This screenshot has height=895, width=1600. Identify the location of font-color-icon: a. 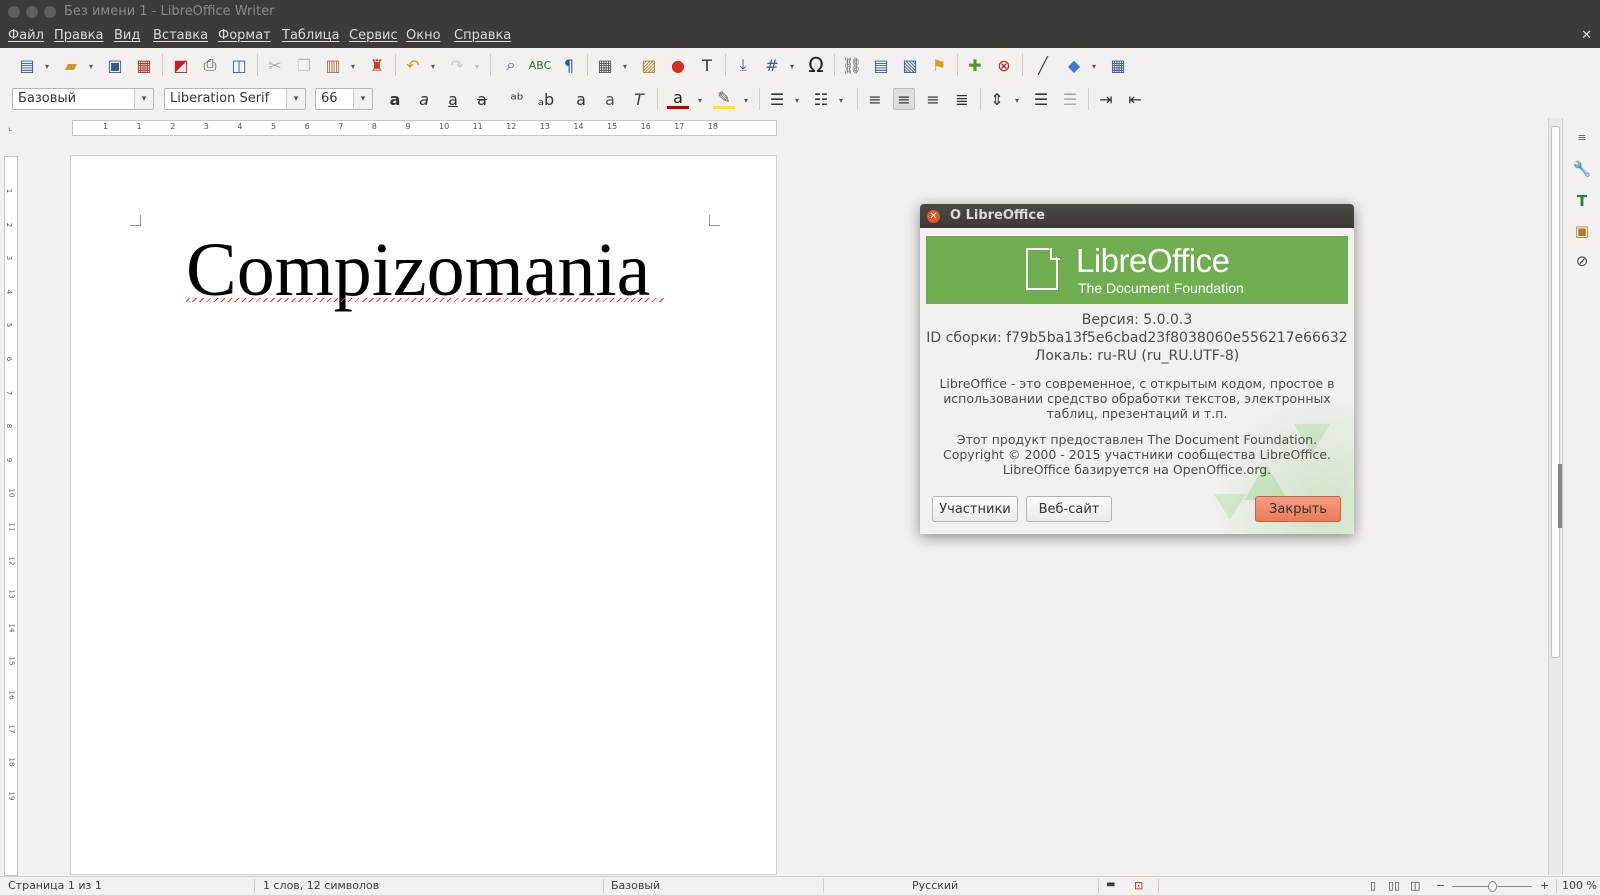
(678, 98).